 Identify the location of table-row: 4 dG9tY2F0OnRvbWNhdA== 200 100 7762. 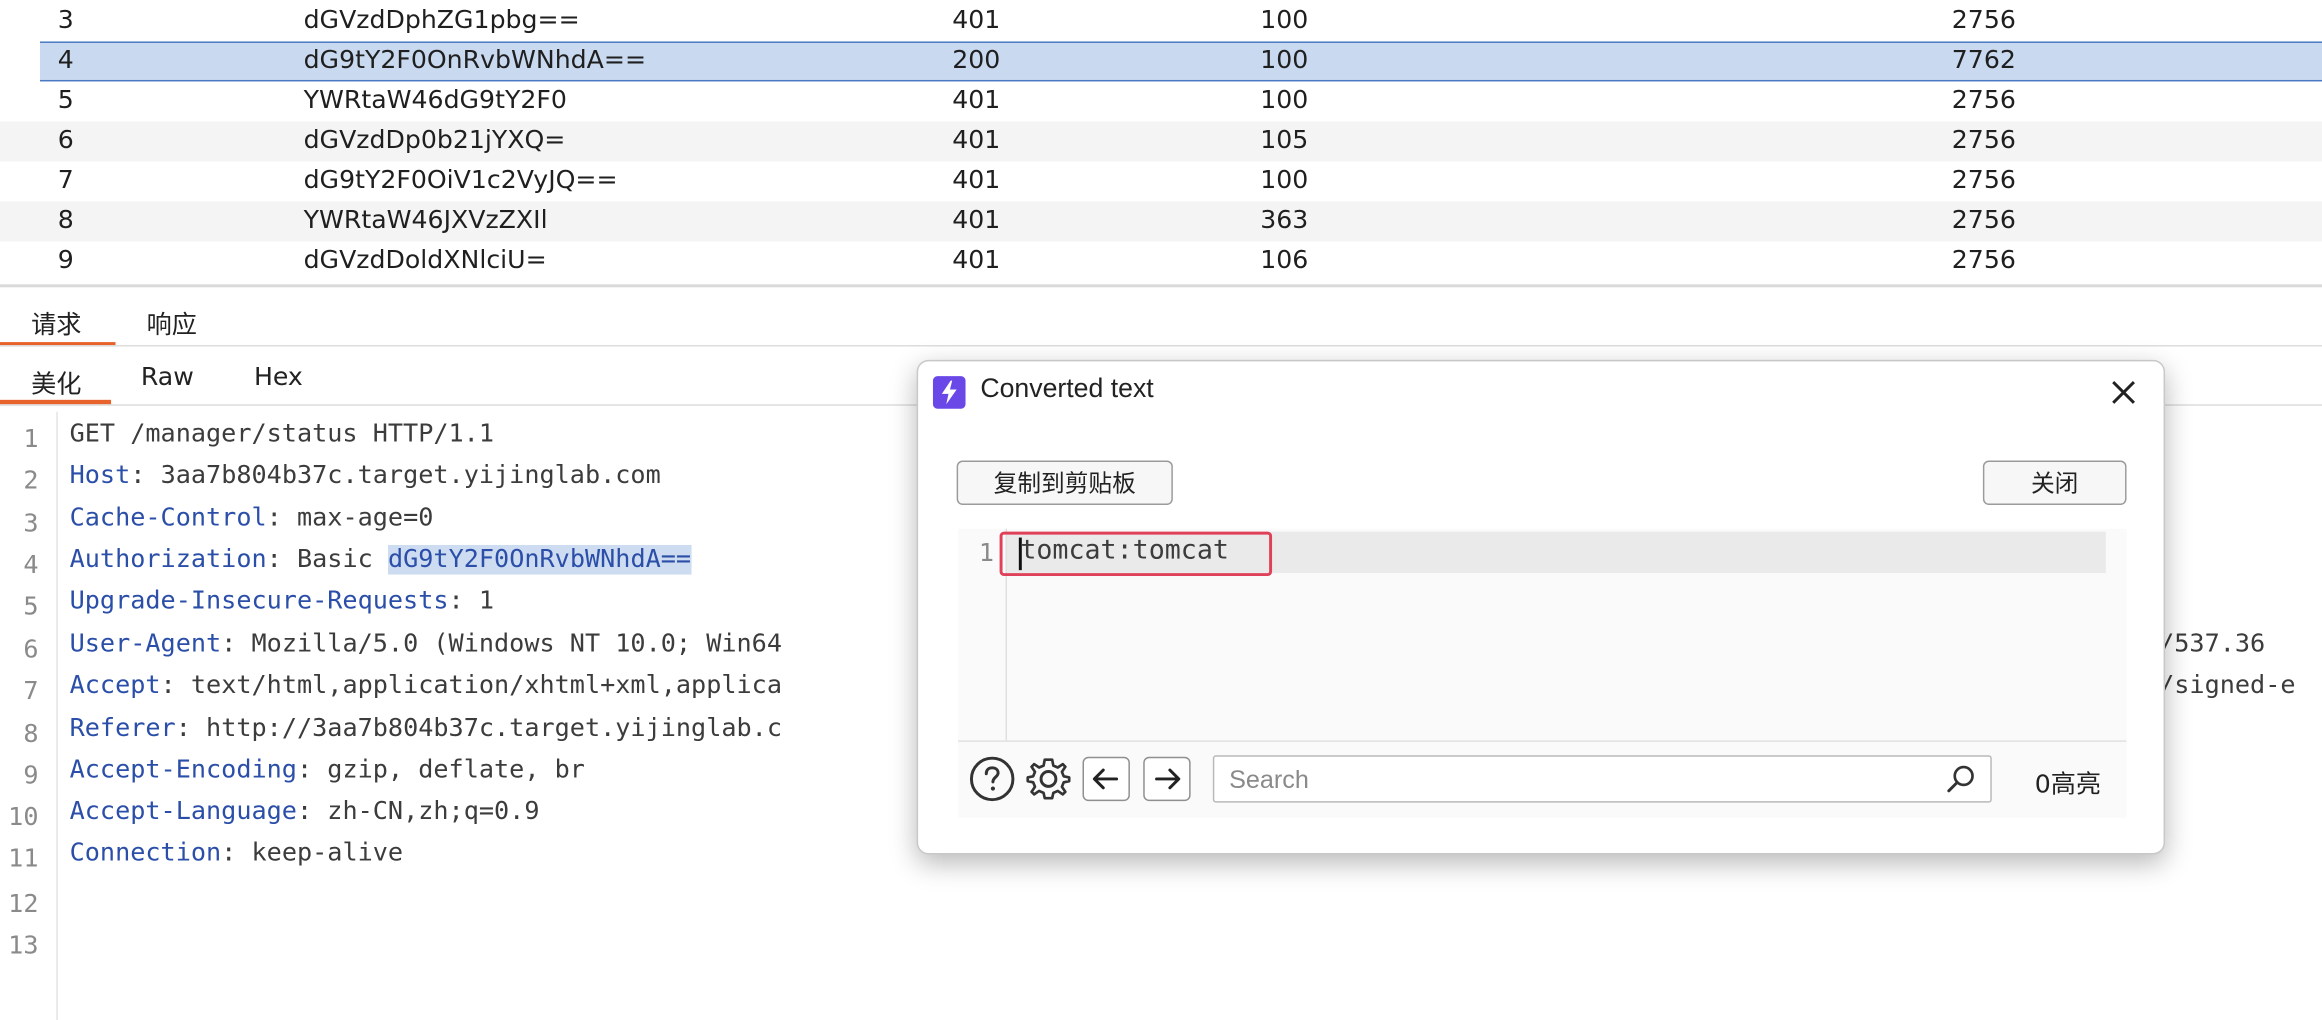
(1180, 61).